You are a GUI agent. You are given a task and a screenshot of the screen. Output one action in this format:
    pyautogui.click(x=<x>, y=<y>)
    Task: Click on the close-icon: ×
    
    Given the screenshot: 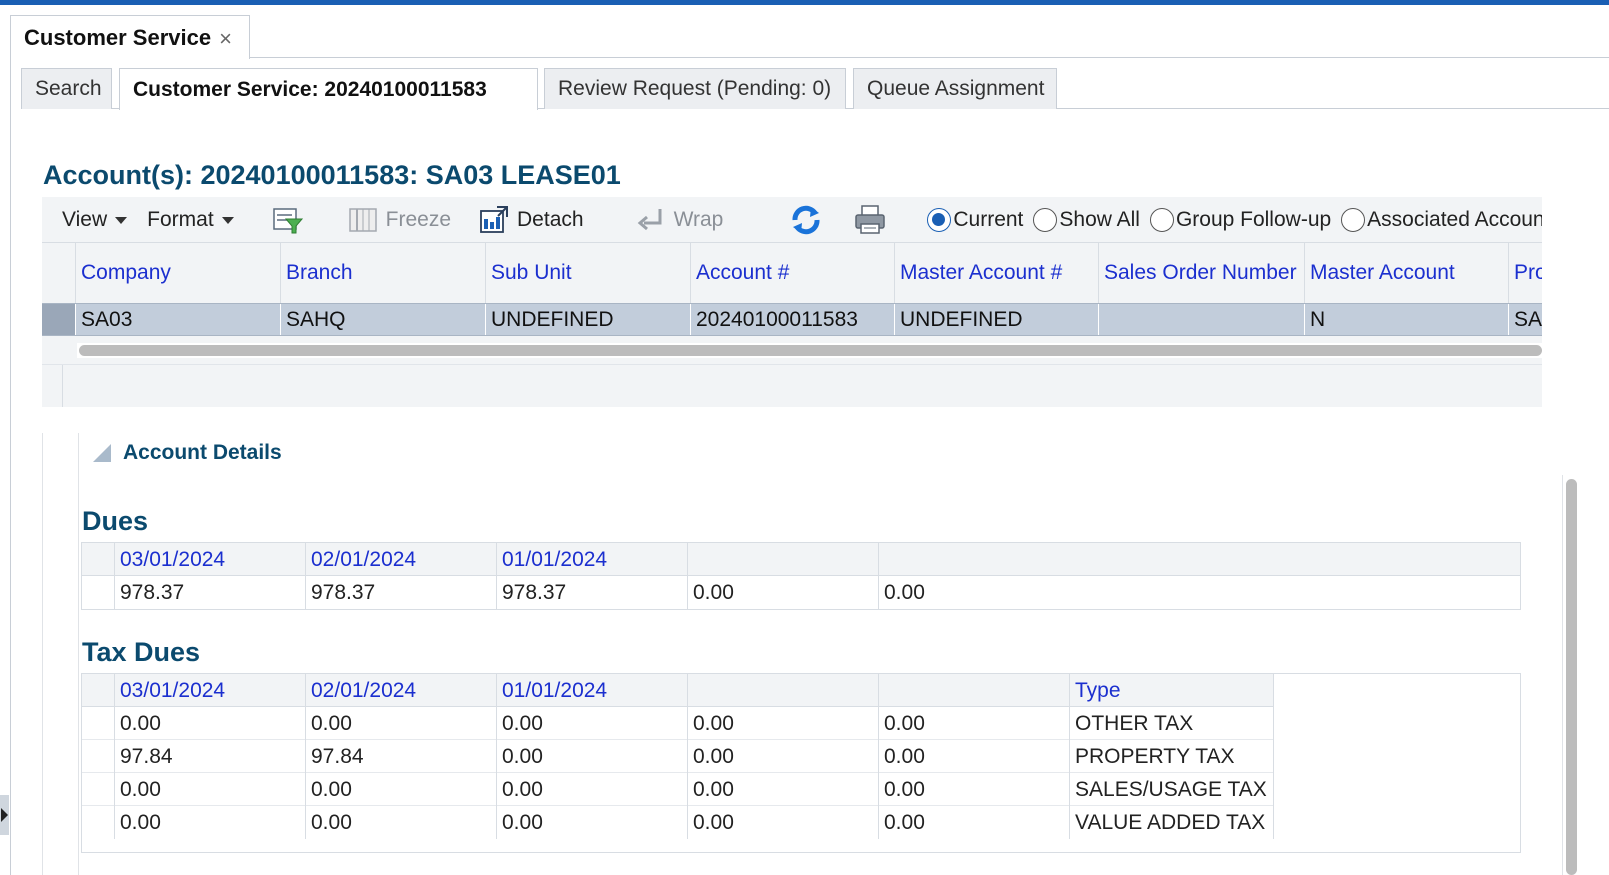 What is the action you would take?
    pyautogui.click(x=225, y=39)
    